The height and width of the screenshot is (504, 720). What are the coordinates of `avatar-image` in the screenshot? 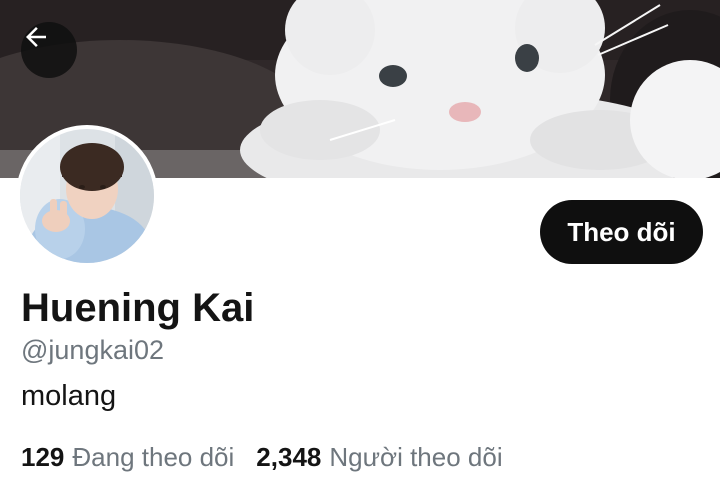 It's located at (87, 196).